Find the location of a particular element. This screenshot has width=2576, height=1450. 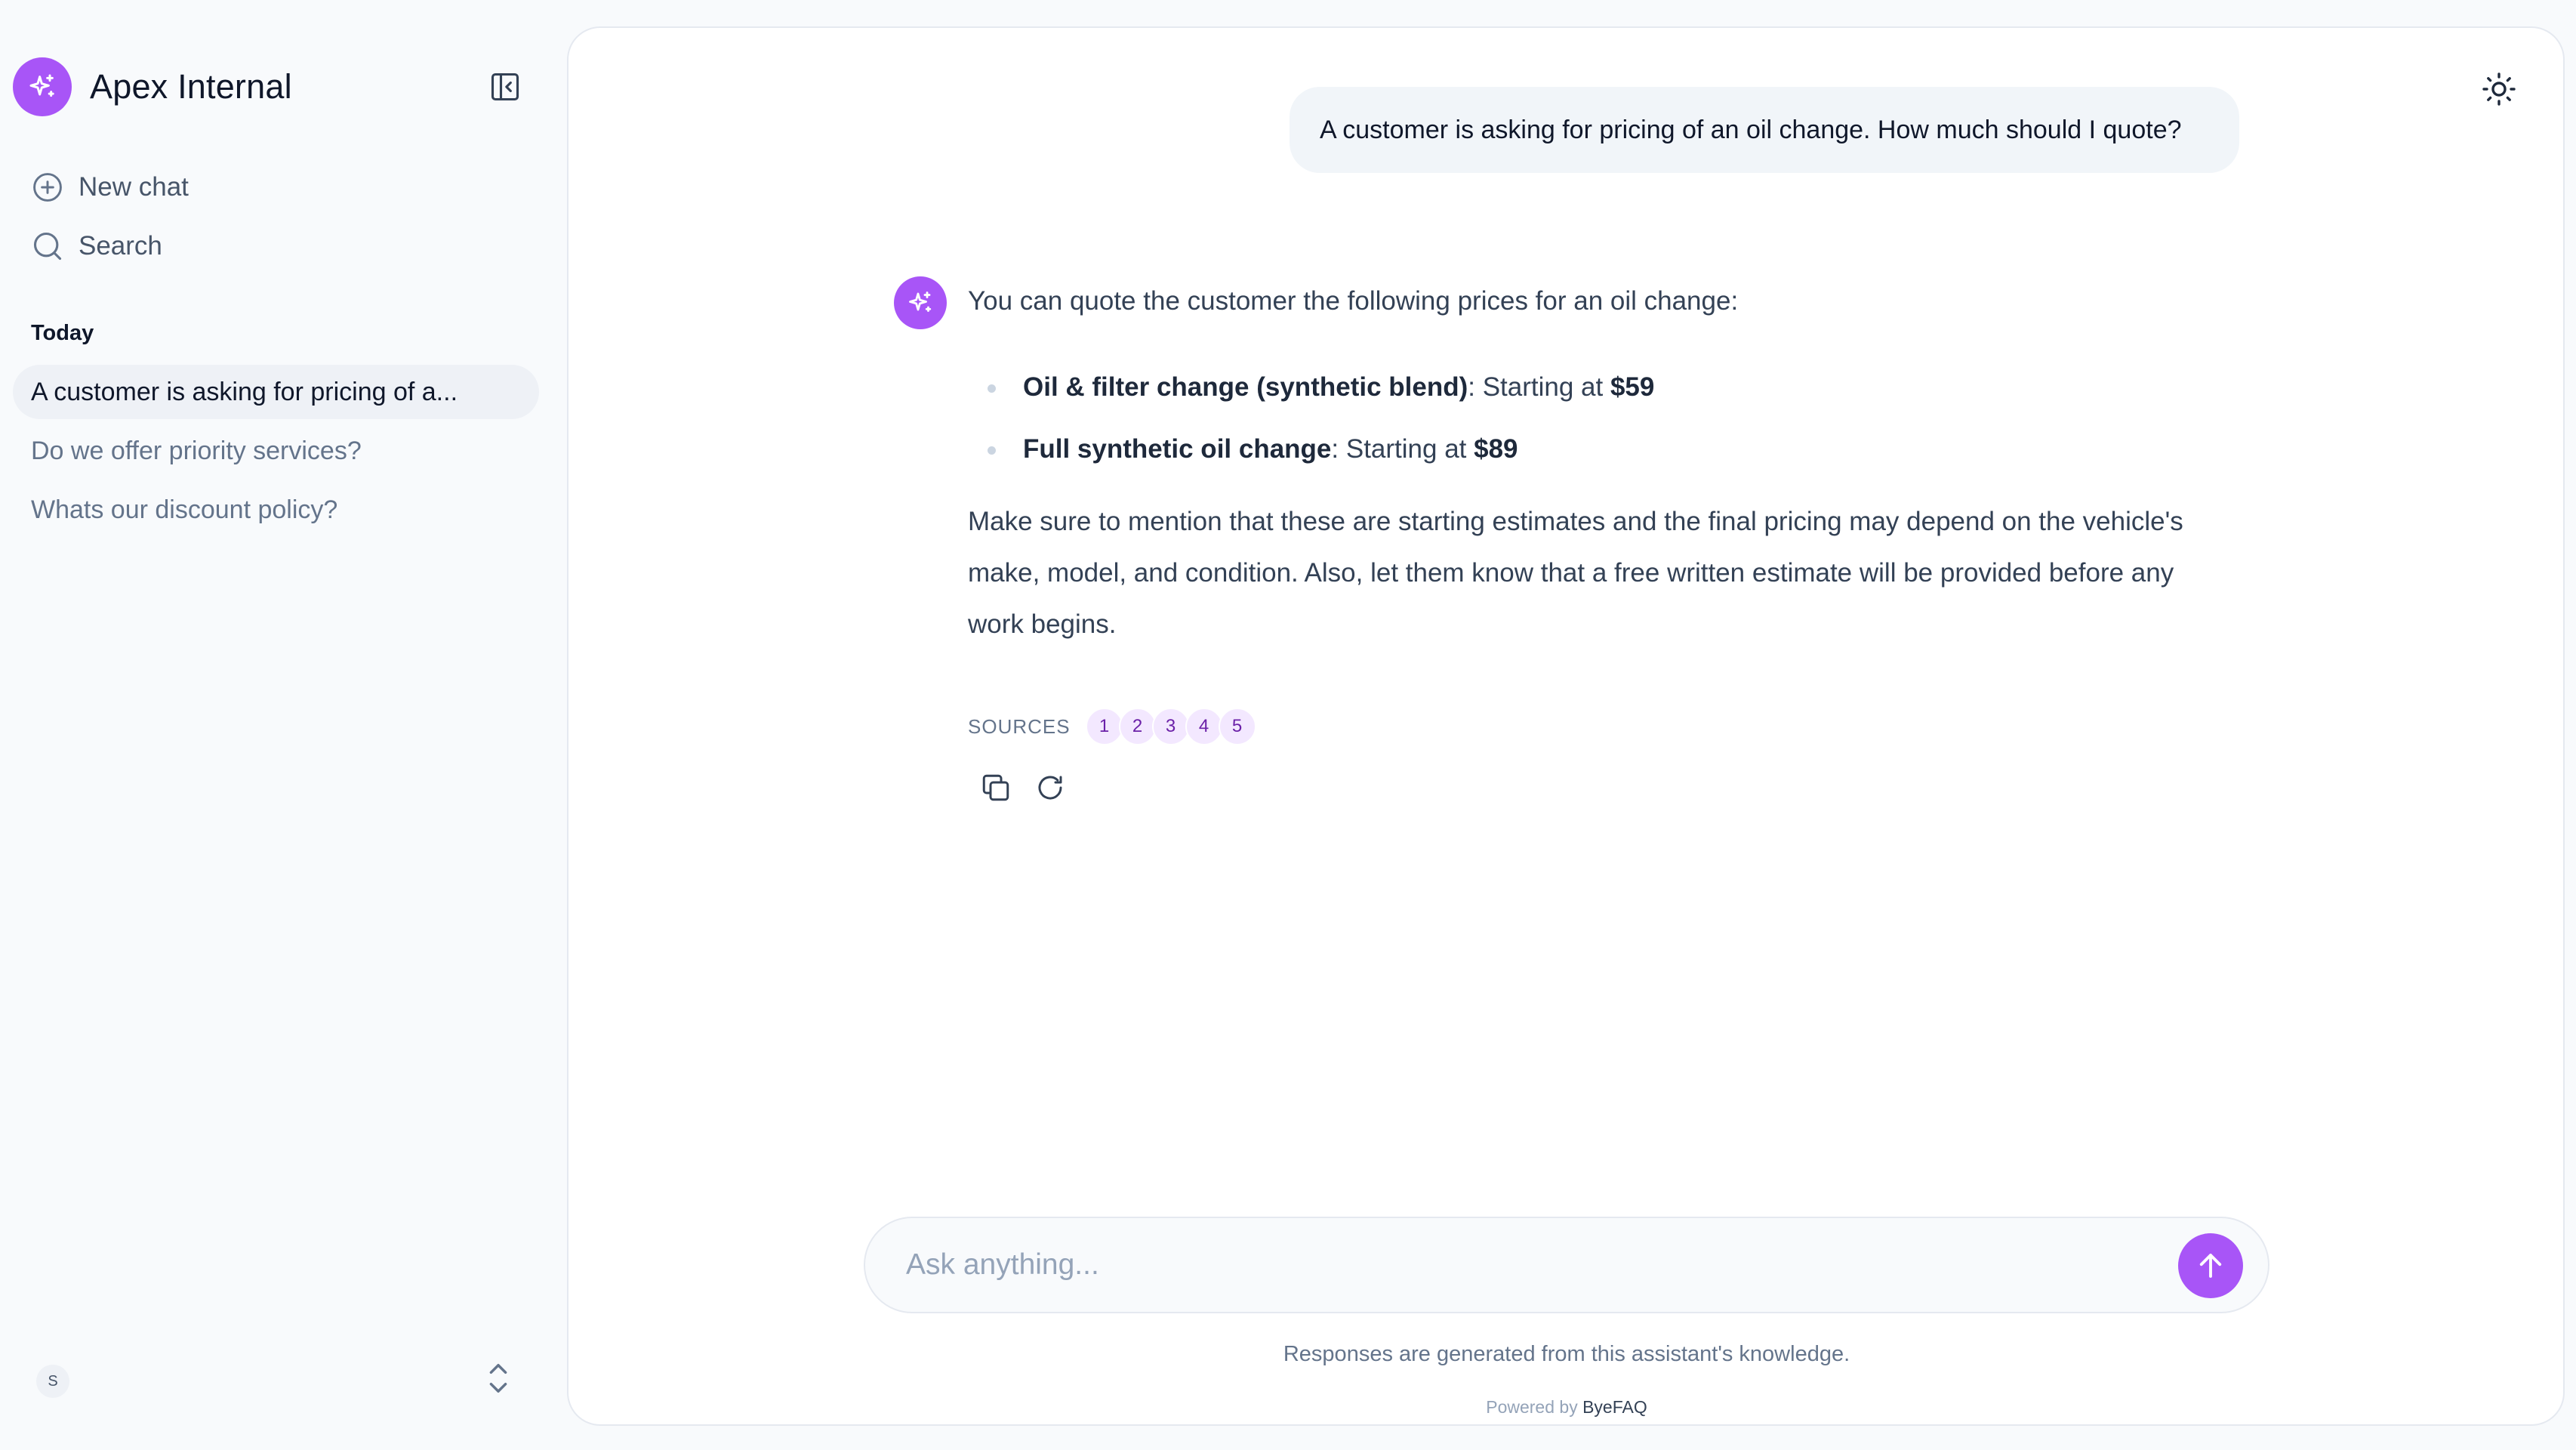

theme-toggle-button is located at coordinates (2499, 89).